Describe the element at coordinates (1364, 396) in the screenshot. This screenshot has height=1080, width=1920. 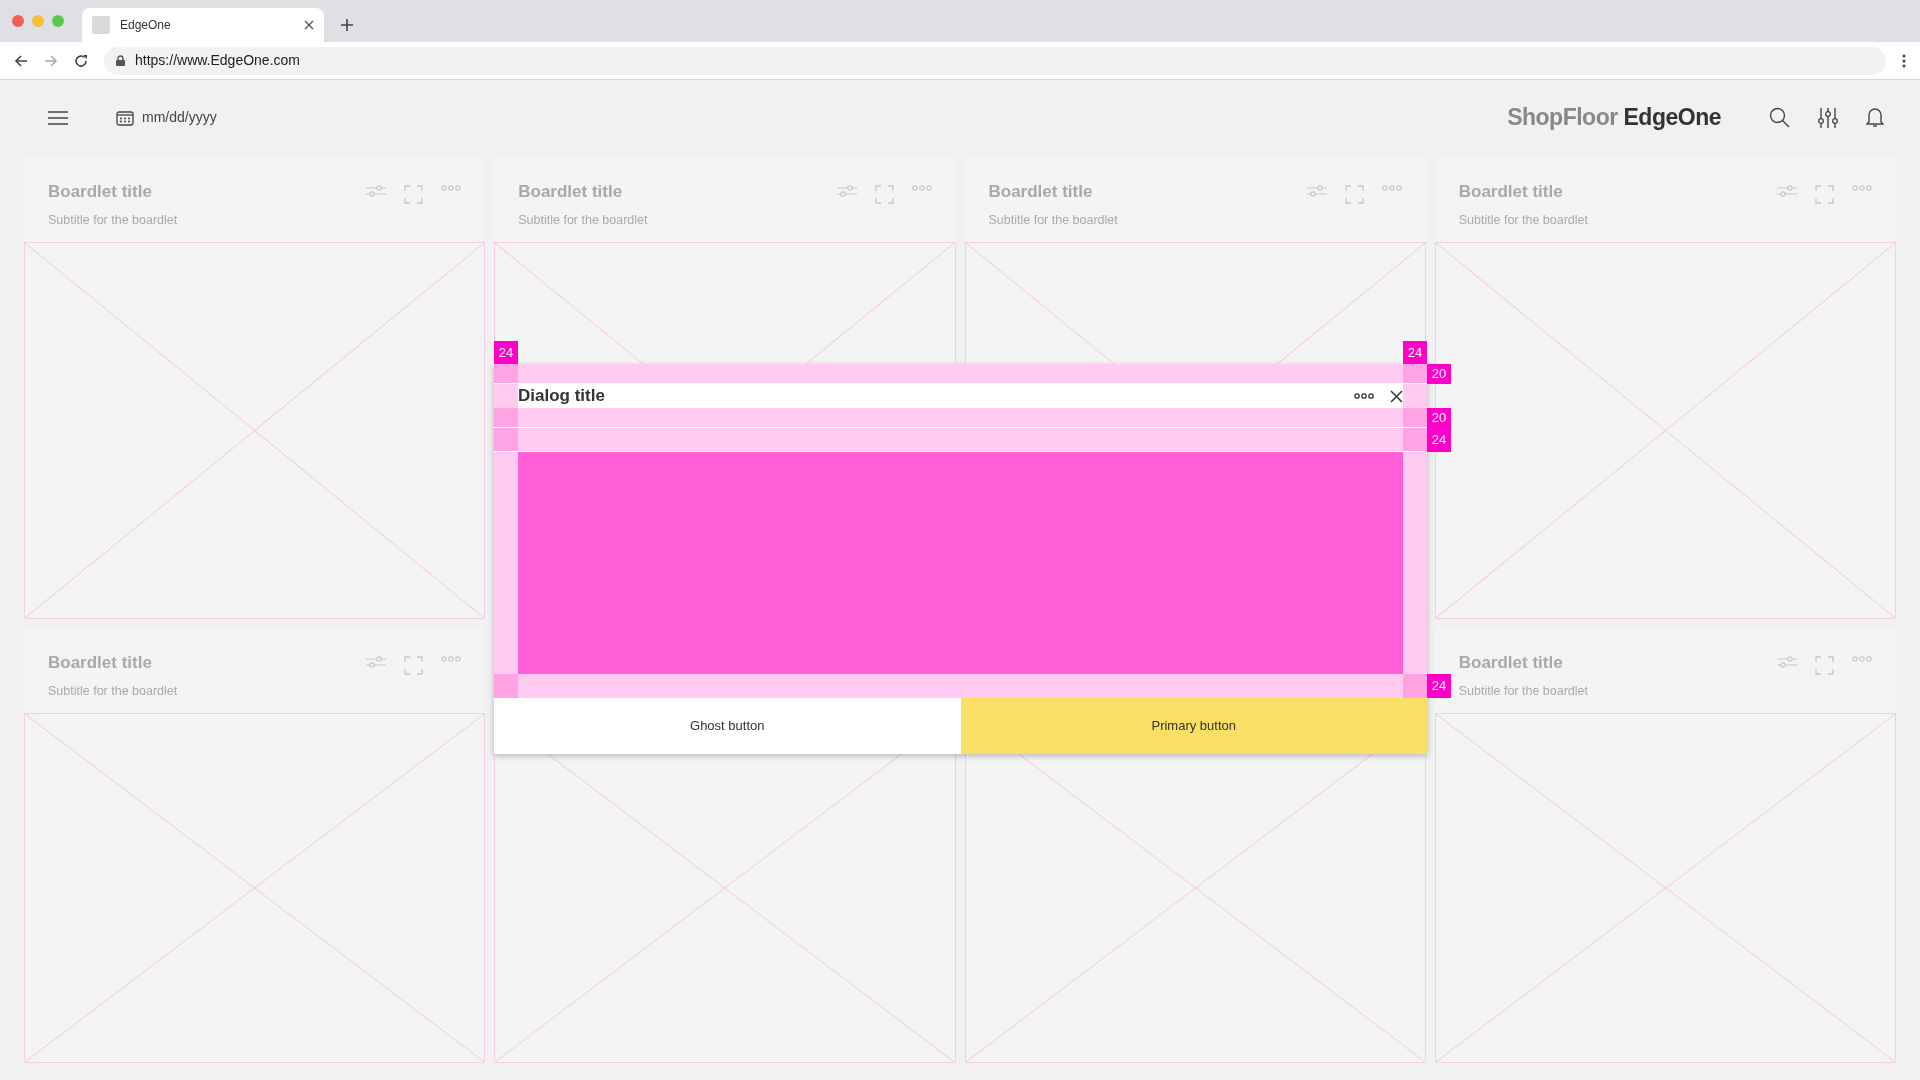
I see `more-icon` at that location.